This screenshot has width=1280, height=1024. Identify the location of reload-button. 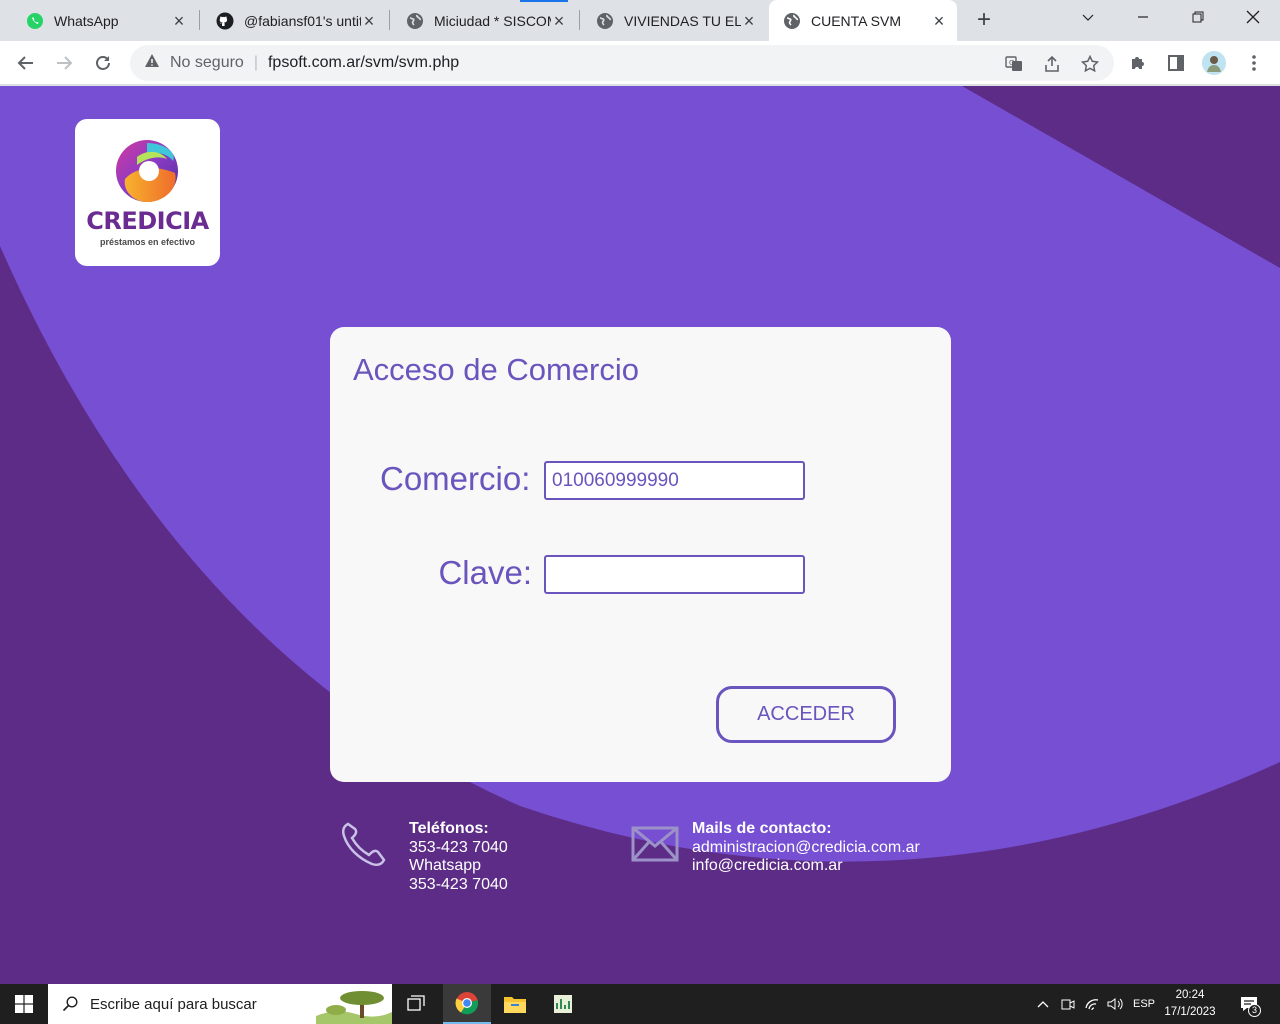
(103, 63).